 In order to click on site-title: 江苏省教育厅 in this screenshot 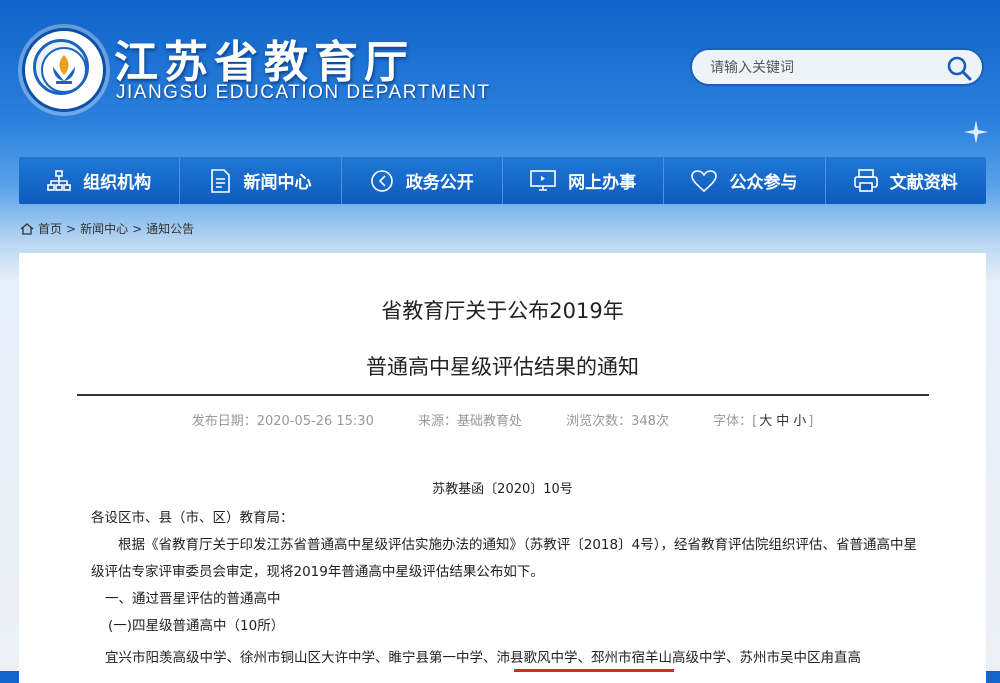, I will do `click(264, 62)`.